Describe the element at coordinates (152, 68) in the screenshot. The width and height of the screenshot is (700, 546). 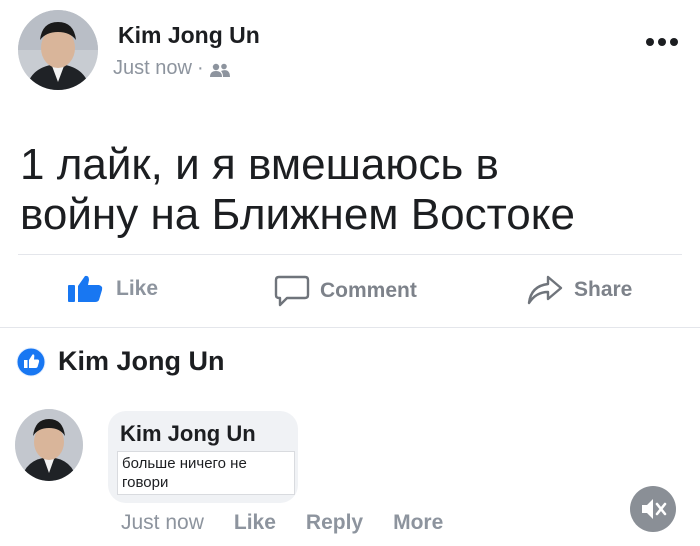
I see `post-timestamp: Just now` at that location.